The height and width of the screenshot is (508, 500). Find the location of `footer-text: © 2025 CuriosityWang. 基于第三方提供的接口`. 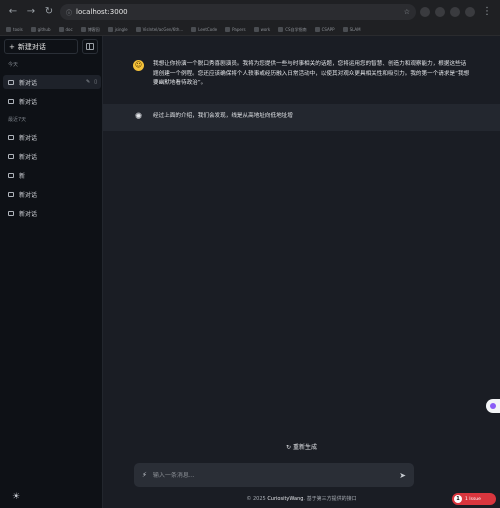

footer-text: © 2025 CuriosityWang. 基于第三方提供的接口 is located at coordinates (301, 499).